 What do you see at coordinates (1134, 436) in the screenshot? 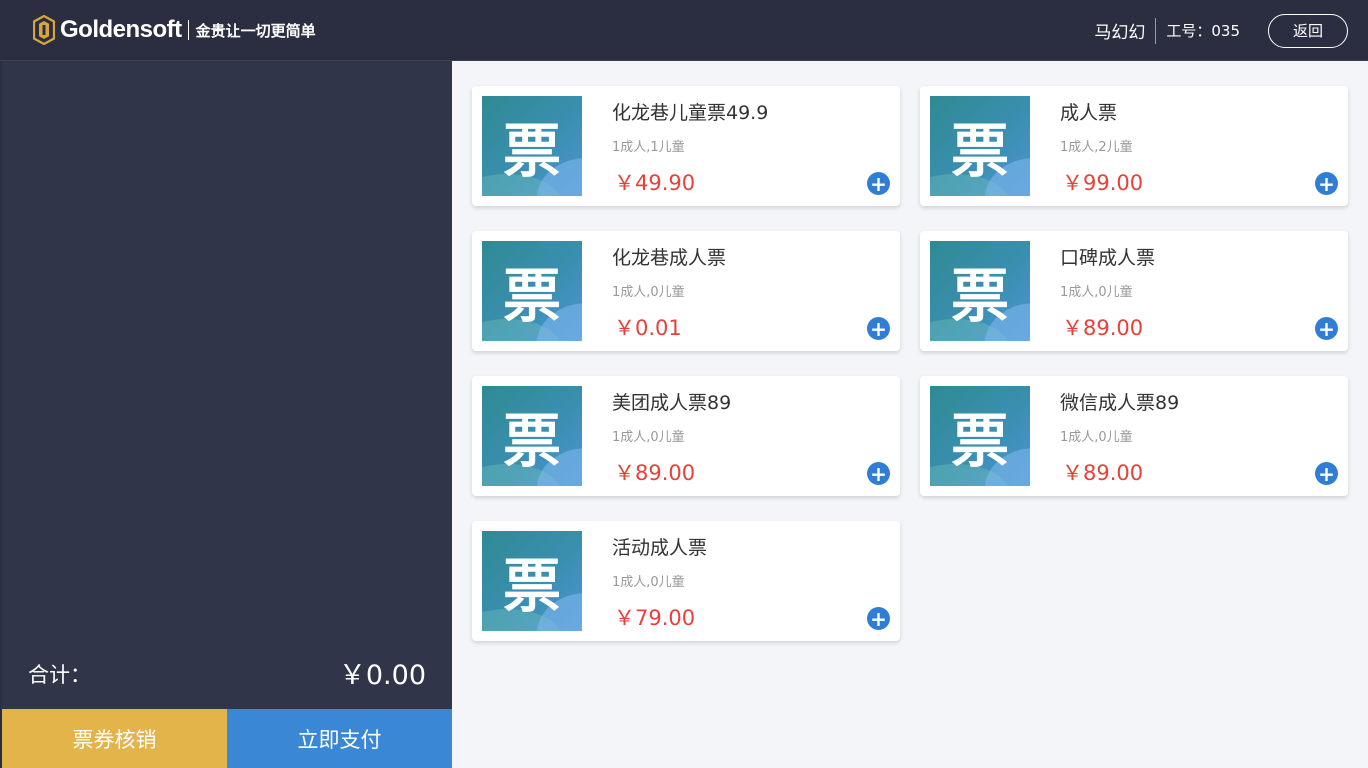
I see `product-card: 票 微信成人票89 1成人,0儿童 ￥89.00 +` at bounding box center [1134, 436].